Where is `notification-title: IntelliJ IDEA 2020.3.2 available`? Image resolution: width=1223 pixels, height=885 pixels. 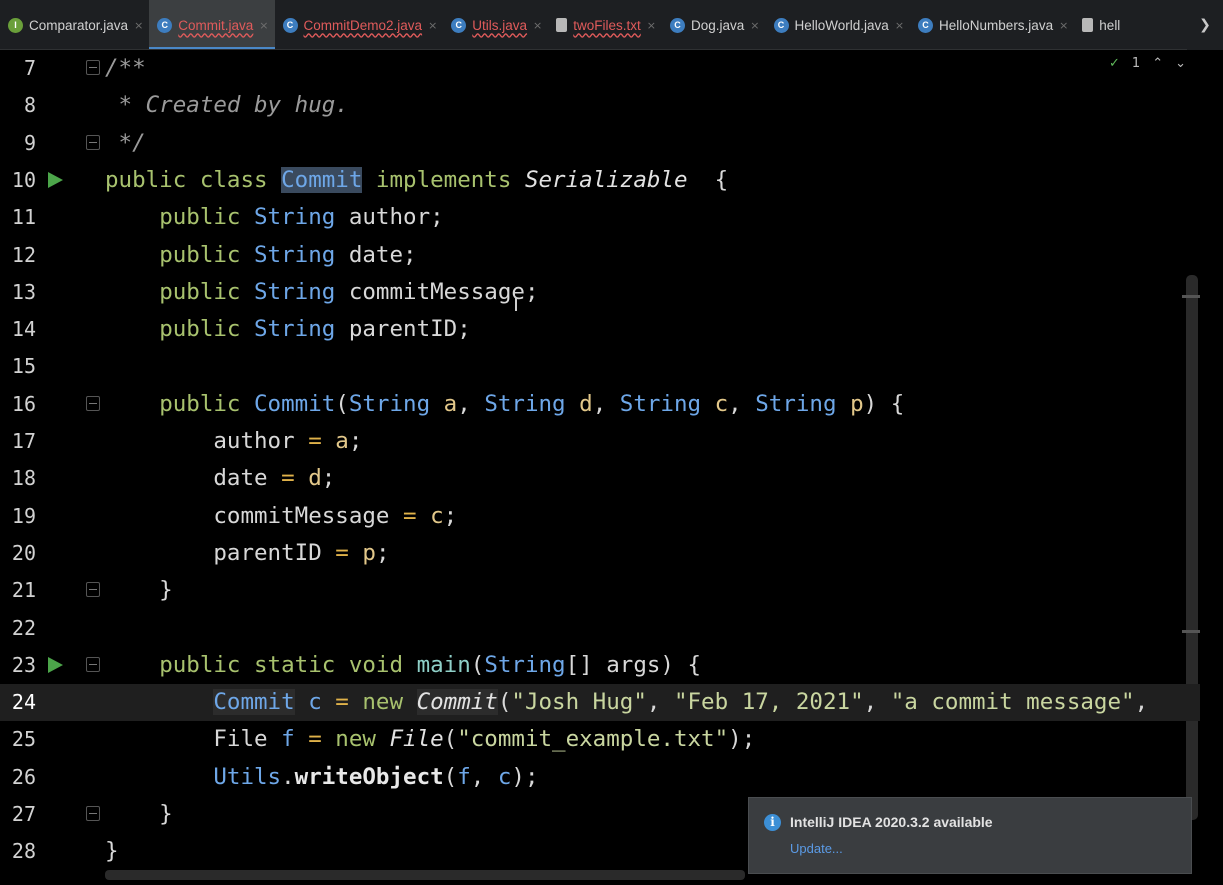
notification-title: IntelliJ IDEA 2020.3.2 available is located at coordinates (891, 822).